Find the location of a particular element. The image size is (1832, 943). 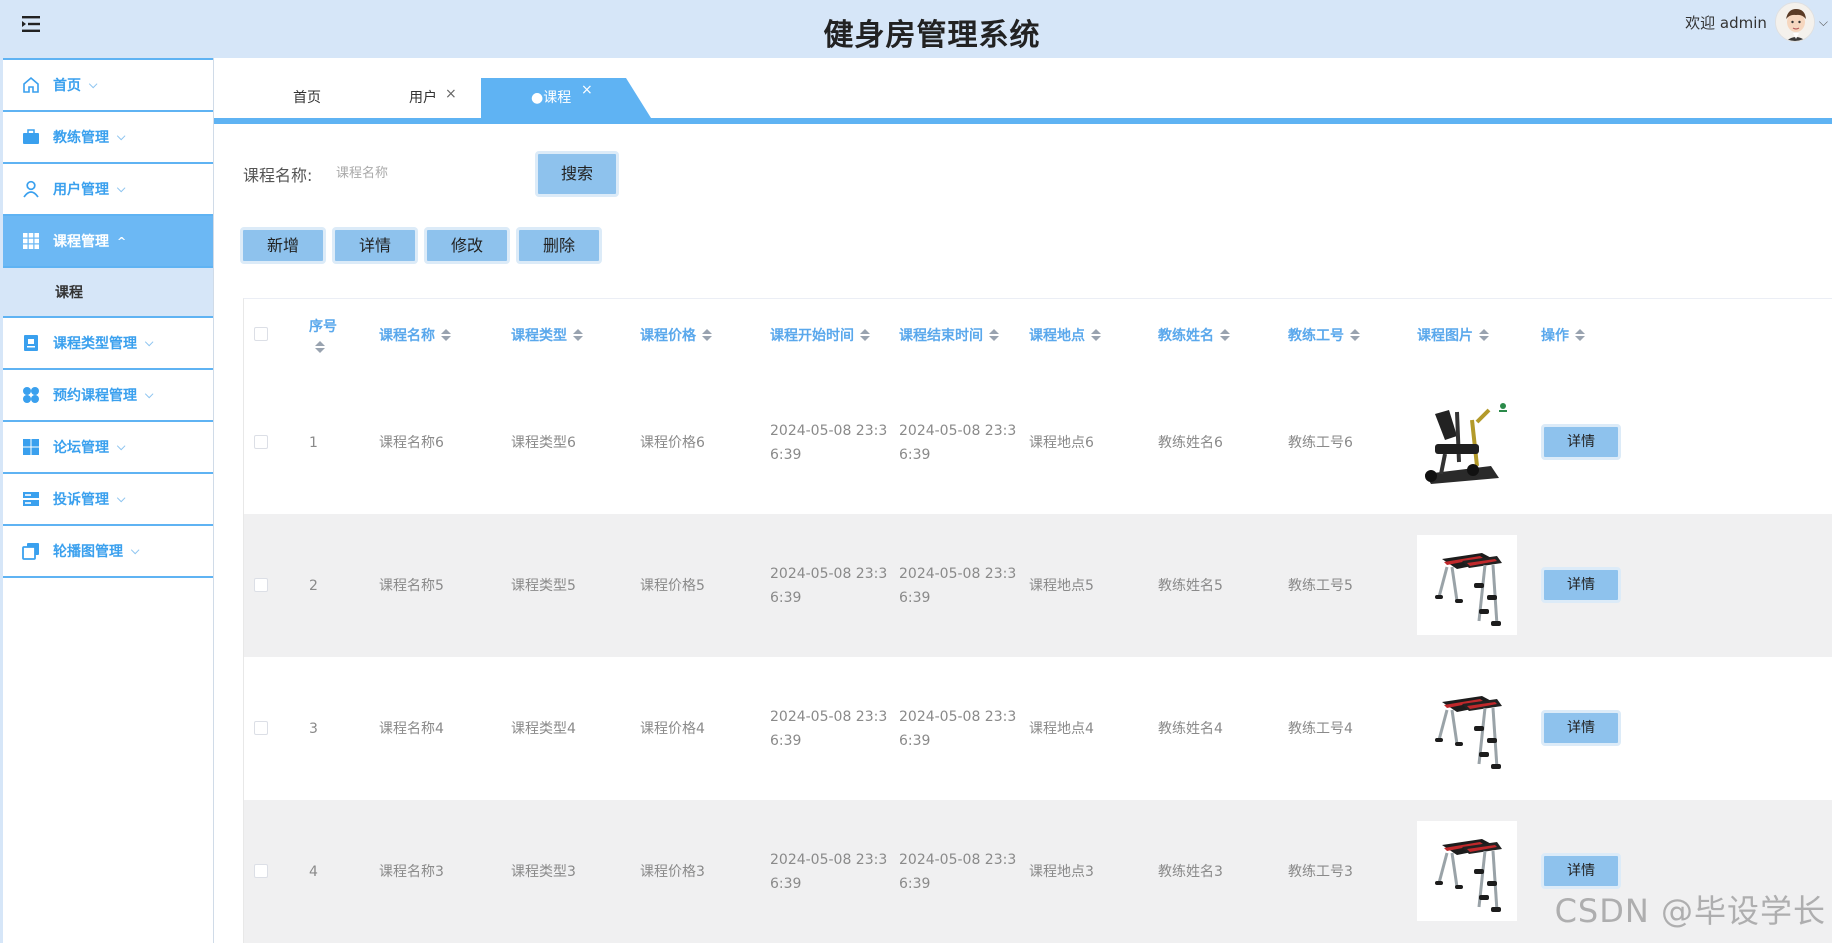

column-label: 课程结束时间 is located at coordinates (941, 336).